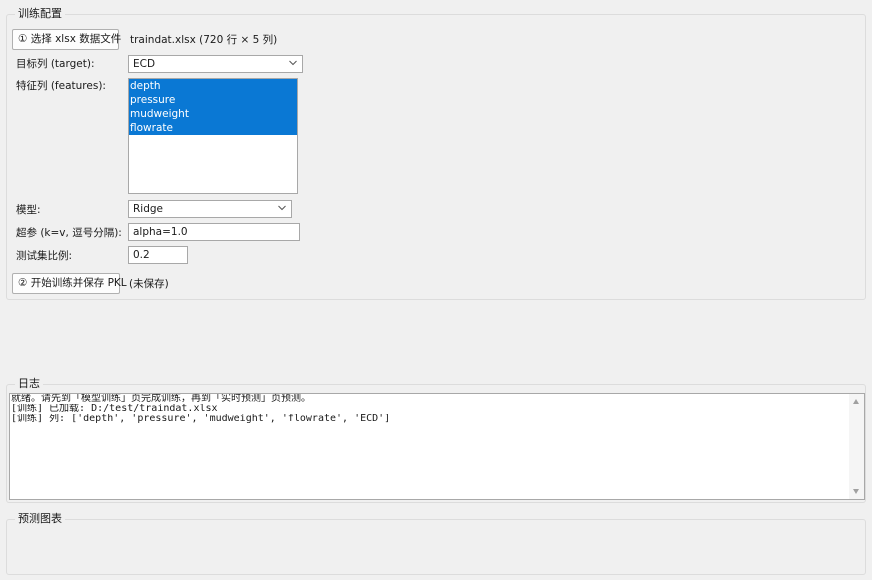  I want to click on list-item: depth, so click(213, 86).